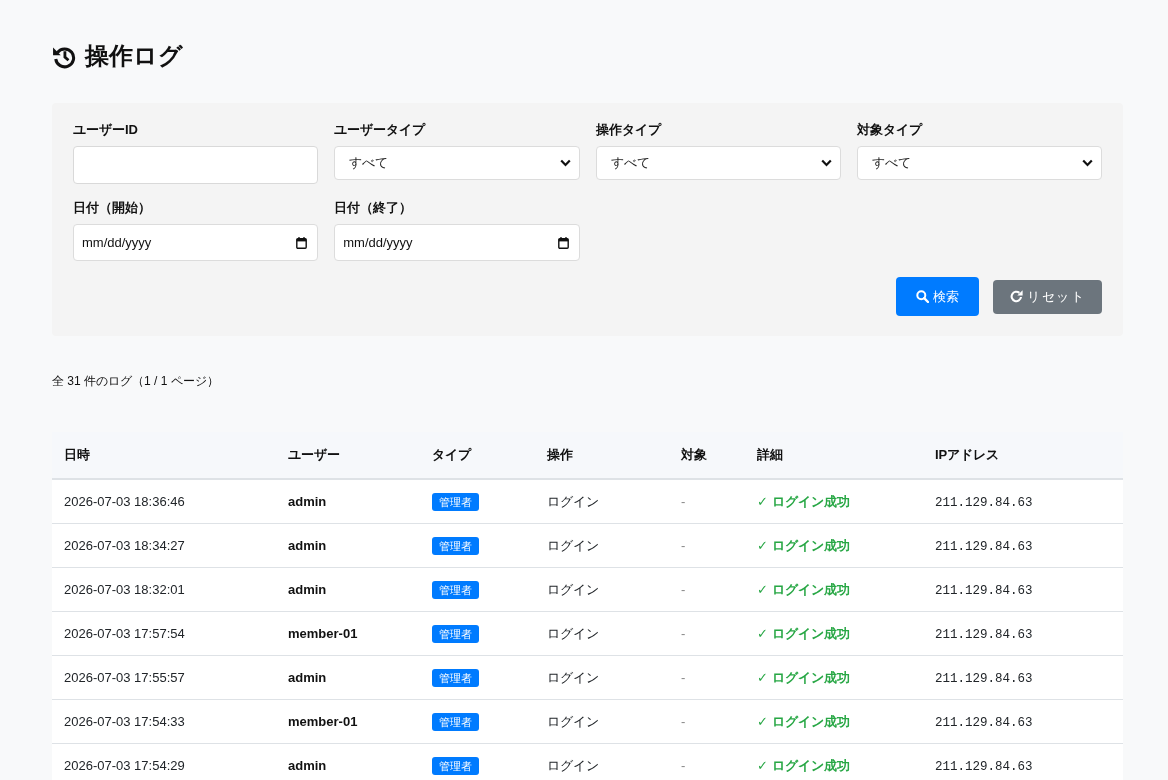 The image size is (1168, 780). What do you see at coordinates (1016, 296) in the screenshot?
I see `redo-icon` at bounding box center [1016, 296].